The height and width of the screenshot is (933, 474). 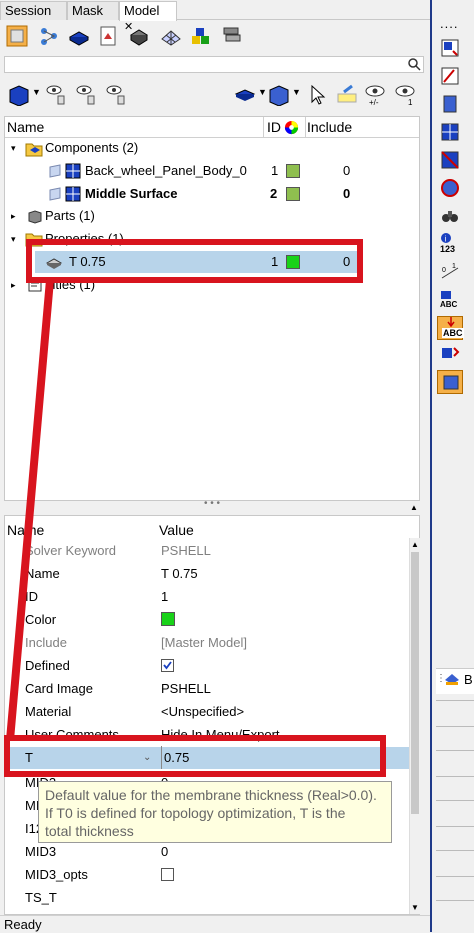 What do you see at coordinates (91, 148) in the screenshot?
I see `tree-item-components: Components (2)` at bounding box center [91, 148].